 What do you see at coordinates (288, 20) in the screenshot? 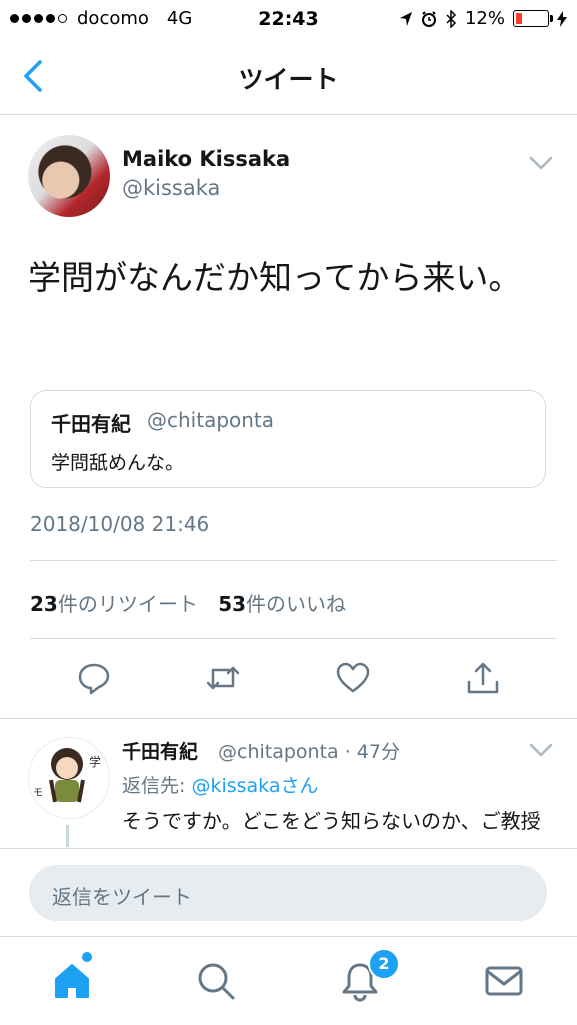
I see `status-bar: docomo 4G 22:43 12%` at bounding box center [288, 20].